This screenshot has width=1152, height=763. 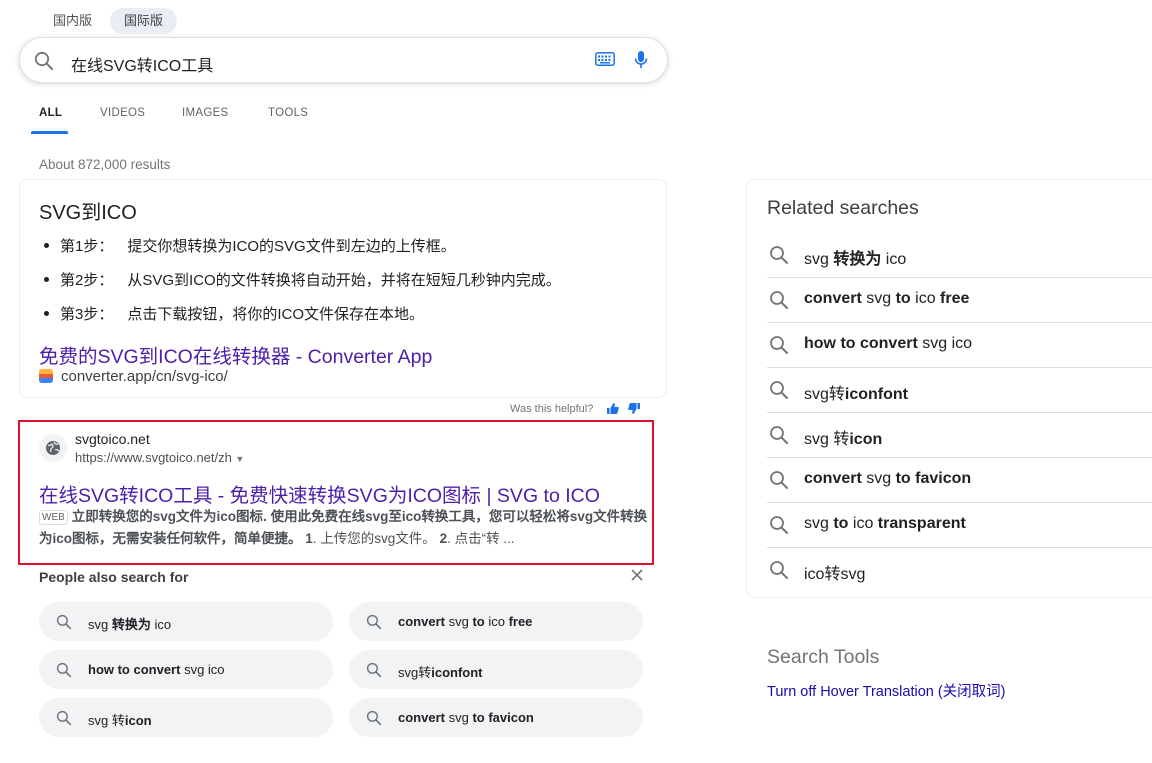 I want to click on helpful-prompt: Was this helpful?, so click(x=552, y=409).